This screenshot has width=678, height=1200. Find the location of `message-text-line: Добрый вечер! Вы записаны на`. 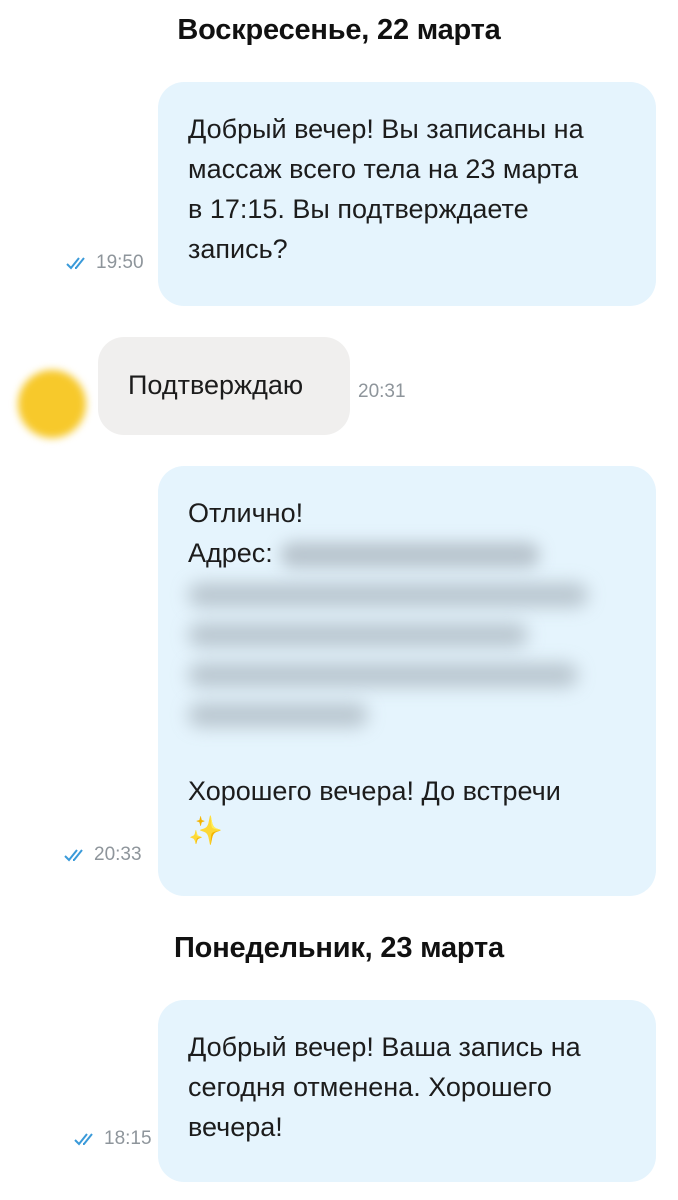

message-text-line: Добрый вечер! Вы записаны на is located at coordinates (386, 129).